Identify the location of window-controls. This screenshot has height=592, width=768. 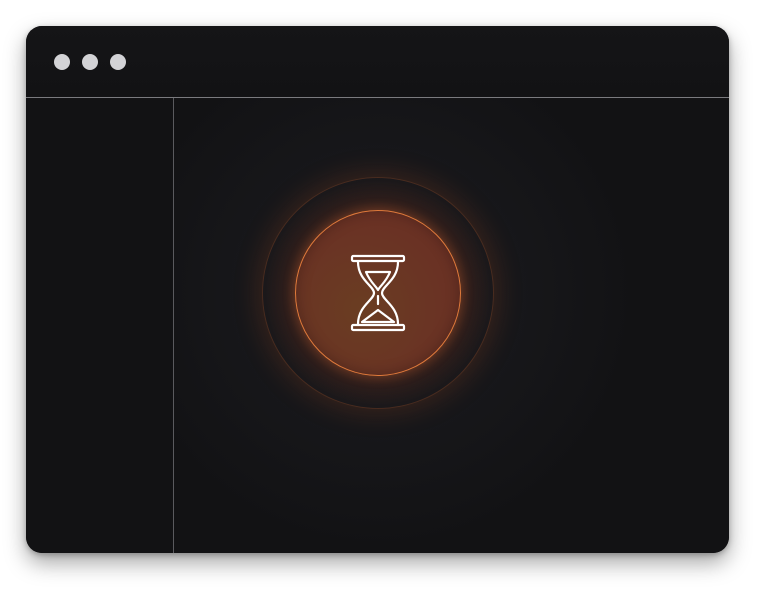
(90, 62).